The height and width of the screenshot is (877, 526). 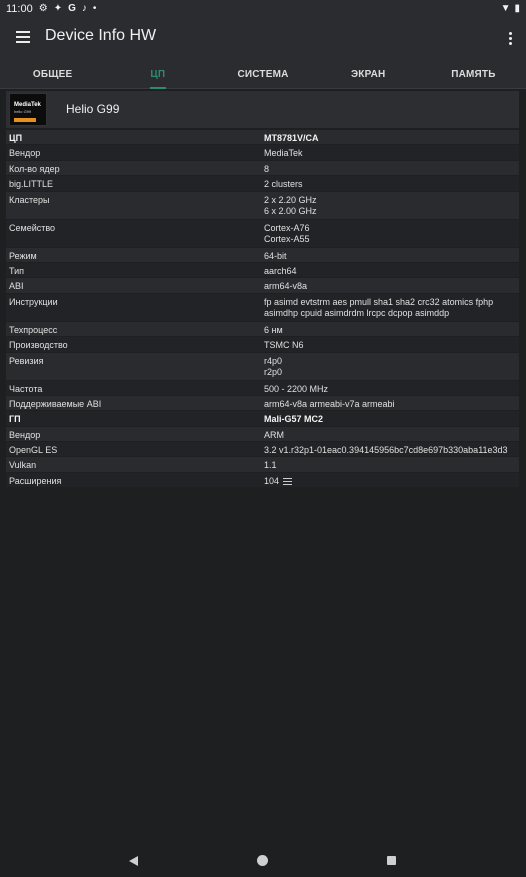 I want to click on row-value-text: aarch64, so click(x=280, y=270).